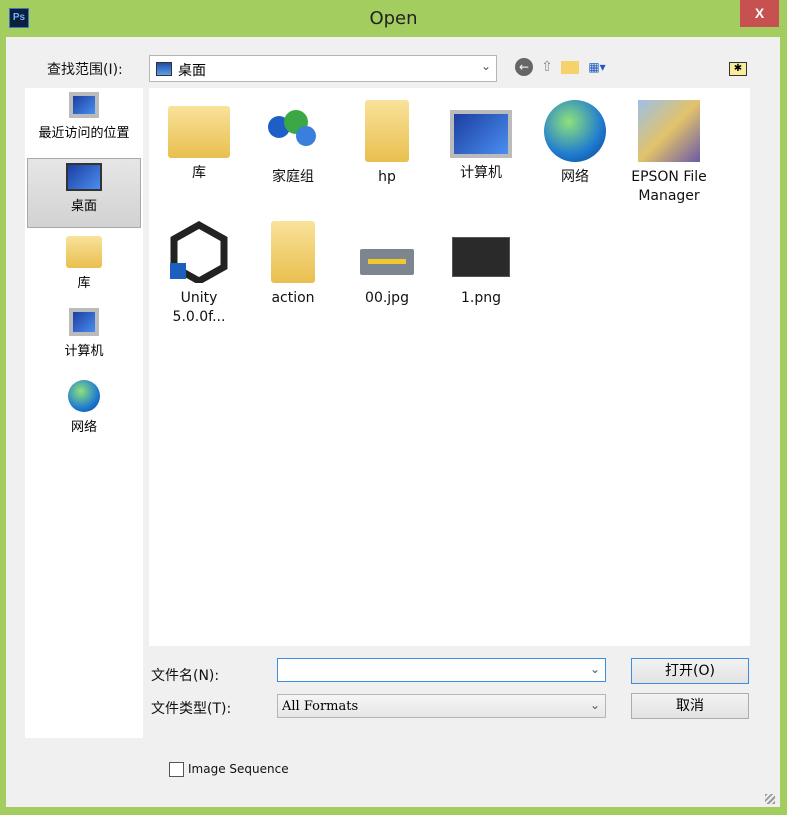  Describe the element at coordinates (185, 676) in the screenshot. I see `filename-label: 文件名(N):` at that location.